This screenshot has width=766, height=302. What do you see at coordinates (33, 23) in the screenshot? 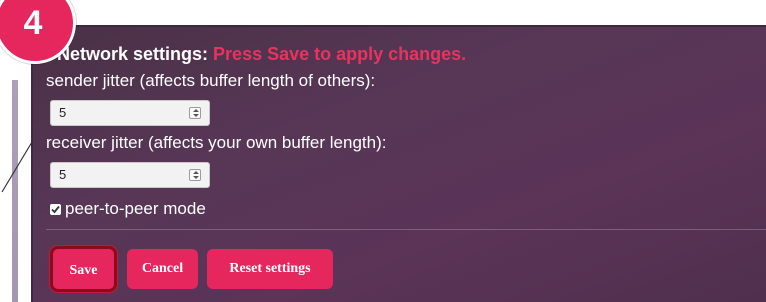
I see `step-number: 4` at bounding box center [33, 23].